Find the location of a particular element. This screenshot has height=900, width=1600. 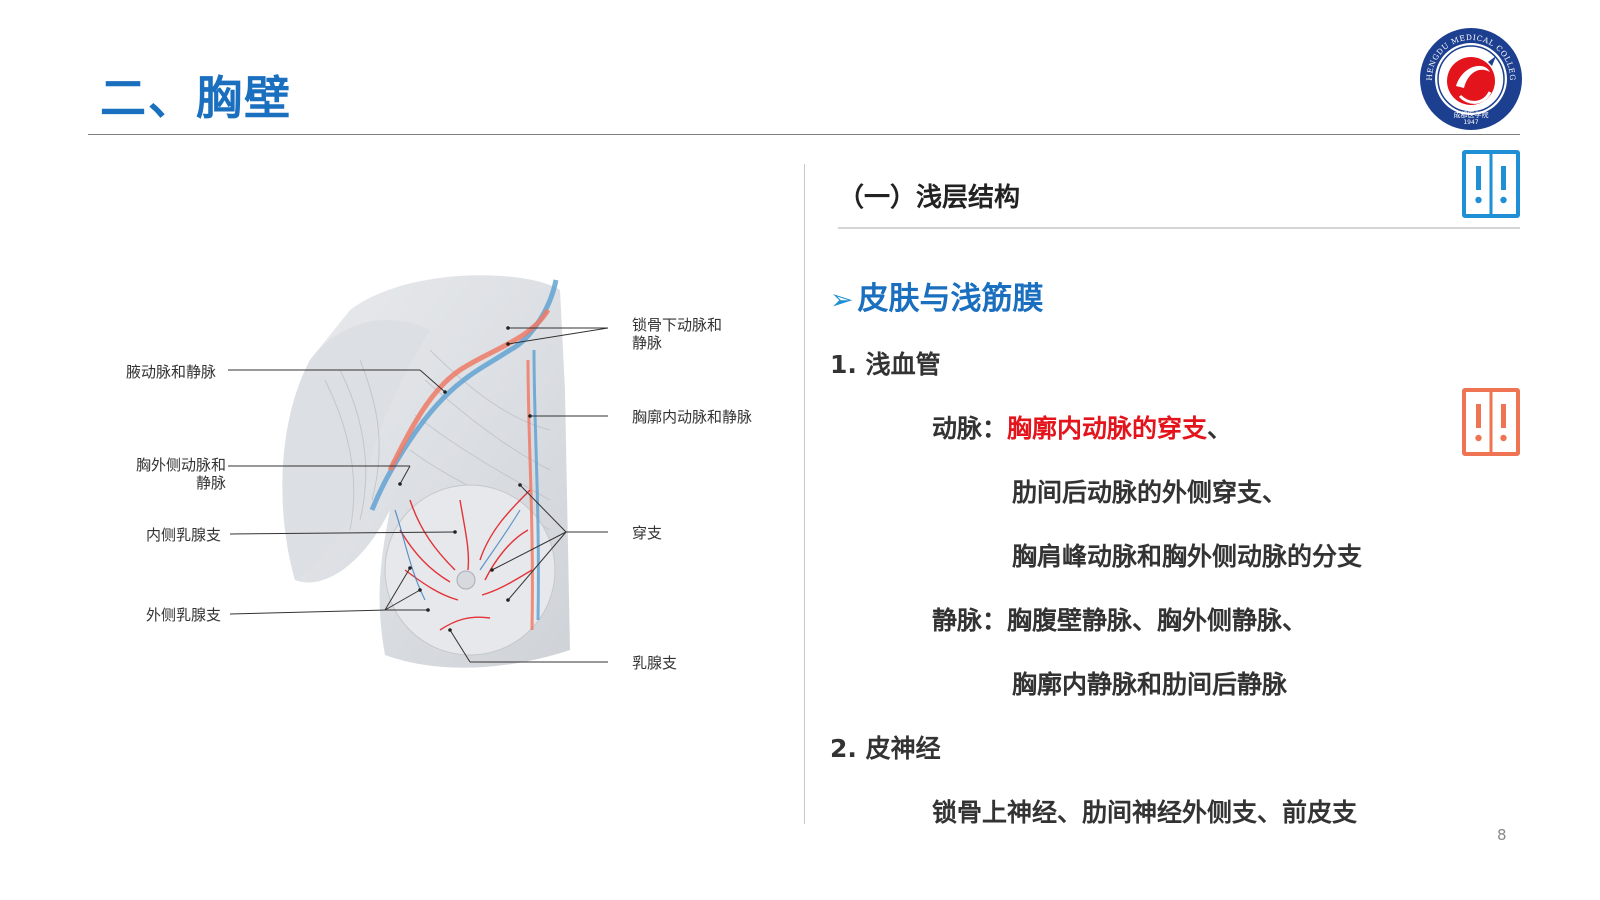

artery-line-3: 胸肩峰动脉和胸外侧动脉的分支 is located at coordinates (1187, 556).